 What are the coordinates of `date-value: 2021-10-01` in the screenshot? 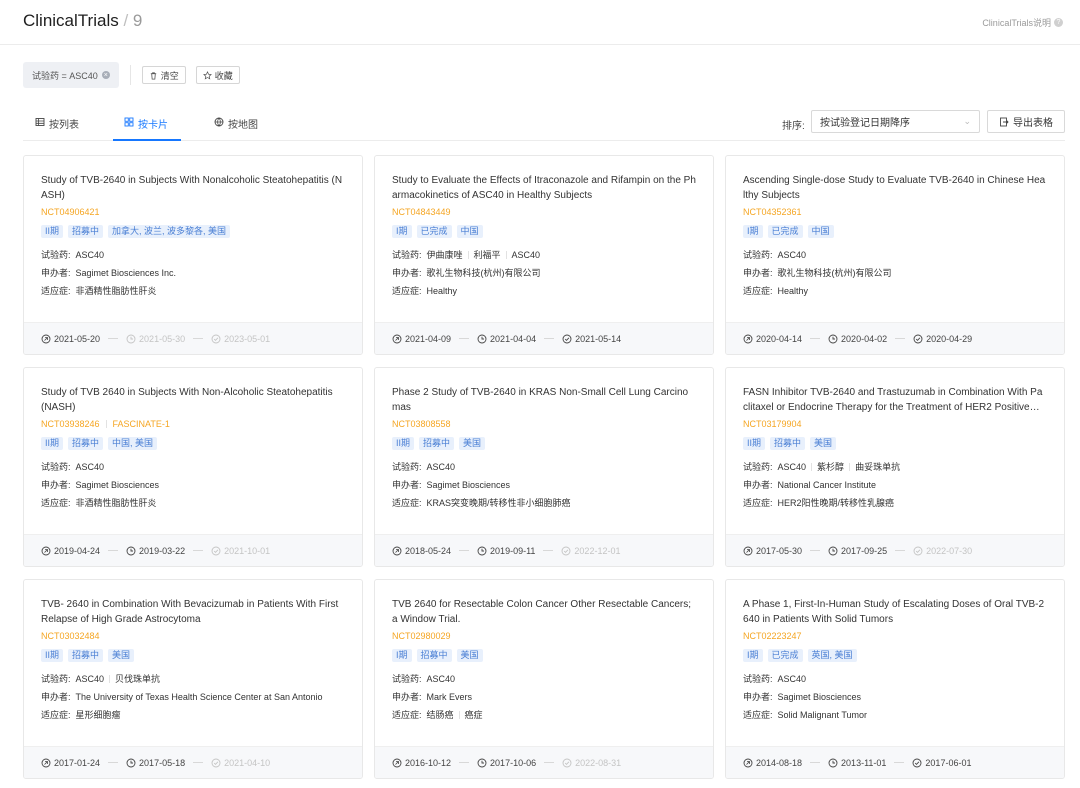 It's located at (247, 550).